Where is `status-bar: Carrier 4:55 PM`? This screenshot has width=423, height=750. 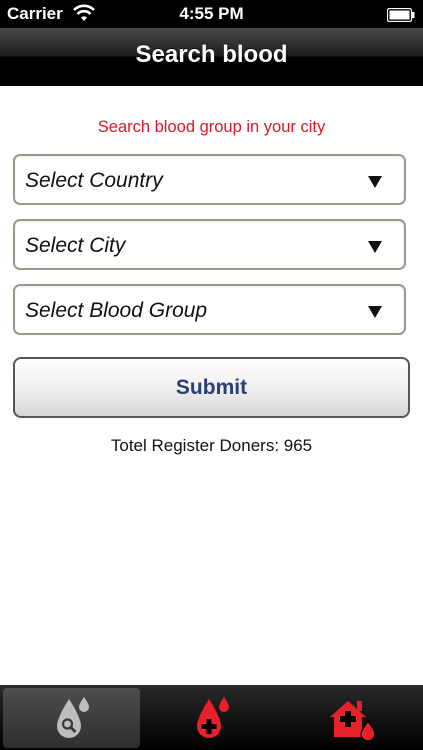 status-bar: Carrier 4:55 PM is located at coordinates (211, 14).